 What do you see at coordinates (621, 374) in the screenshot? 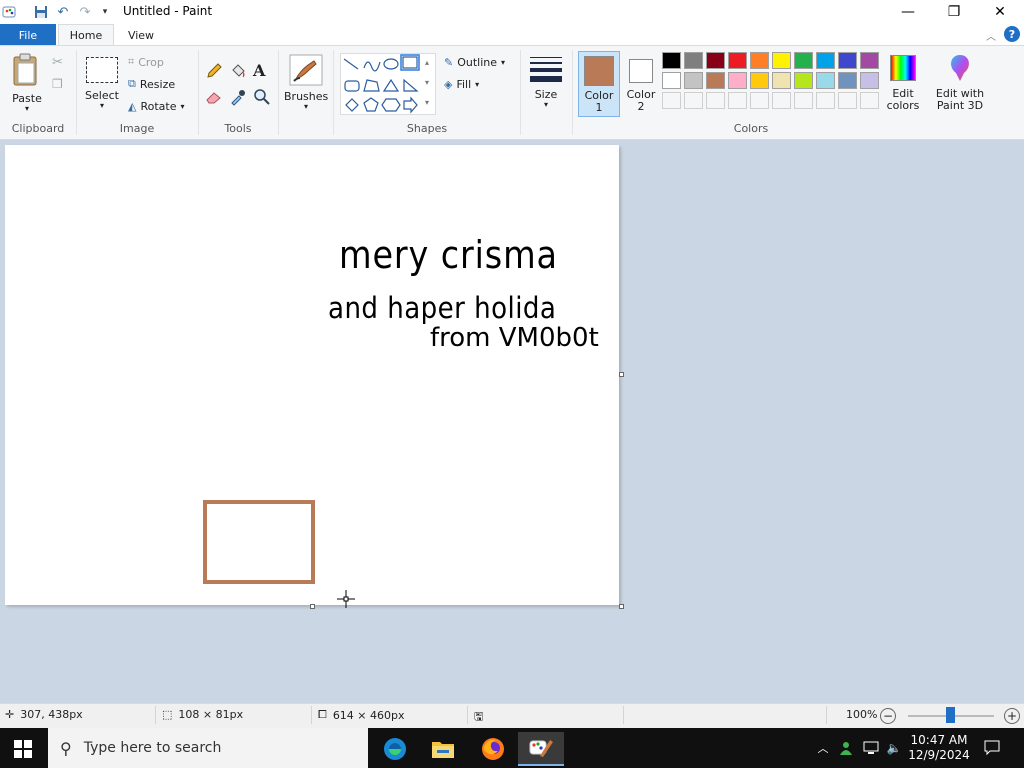
I see `resize-handle-right` at bounding box center [621, 374].